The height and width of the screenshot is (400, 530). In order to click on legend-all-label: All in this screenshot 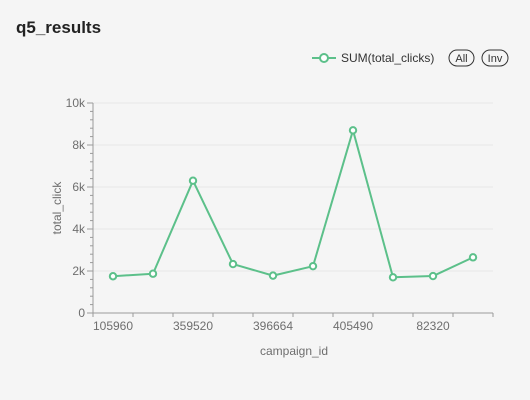, I will do `click(461, 59)`.